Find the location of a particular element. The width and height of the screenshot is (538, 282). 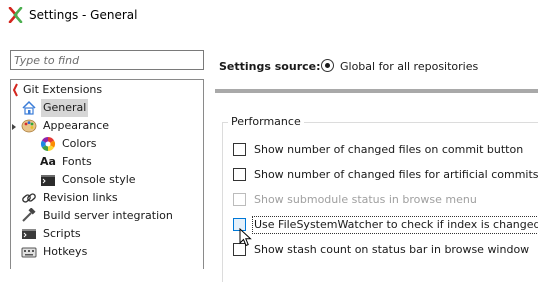

palette-icon is located at coordinates (29, 126).